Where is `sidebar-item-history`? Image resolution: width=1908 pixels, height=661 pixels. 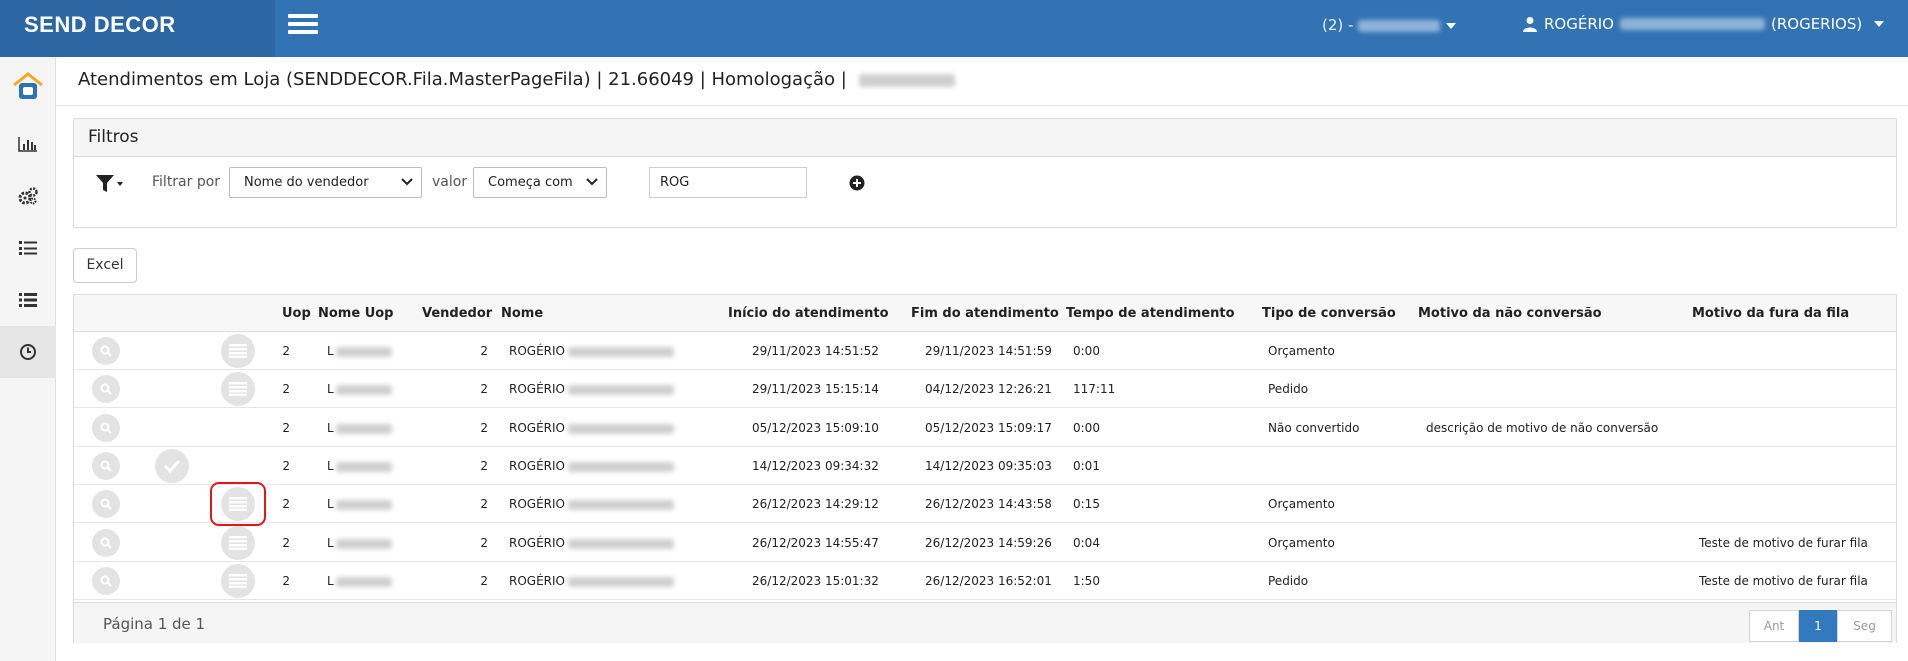 sidebar-item-history is located at coordinates (28, 352).